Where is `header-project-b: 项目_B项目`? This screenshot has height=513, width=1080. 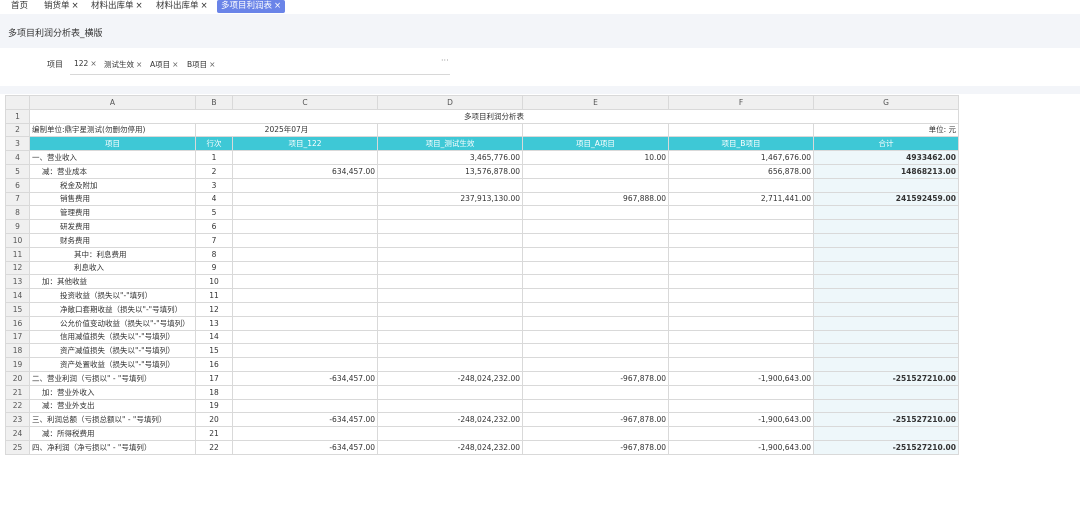 header-project-b: 项目_B项目 is located at coordinates (741, 144).